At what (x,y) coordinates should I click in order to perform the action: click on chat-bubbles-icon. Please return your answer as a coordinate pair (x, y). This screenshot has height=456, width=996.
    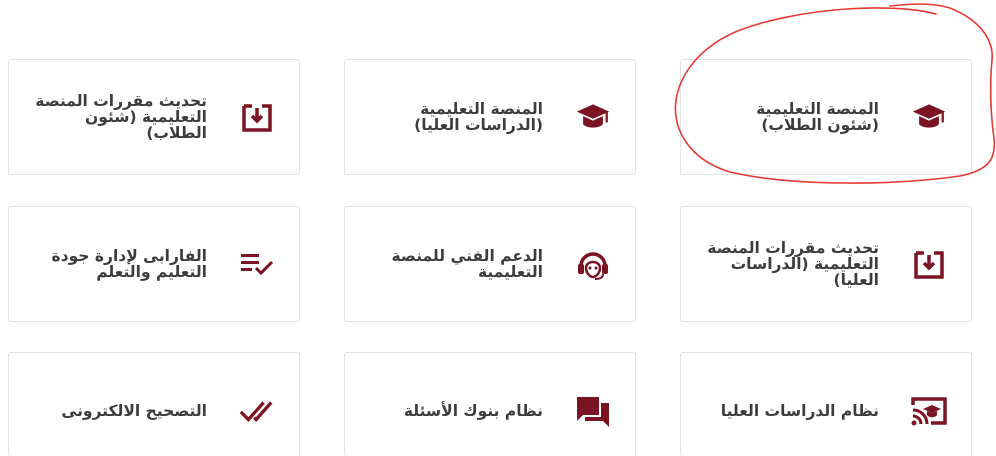
    Looking at the image, I should click on (593, 411).